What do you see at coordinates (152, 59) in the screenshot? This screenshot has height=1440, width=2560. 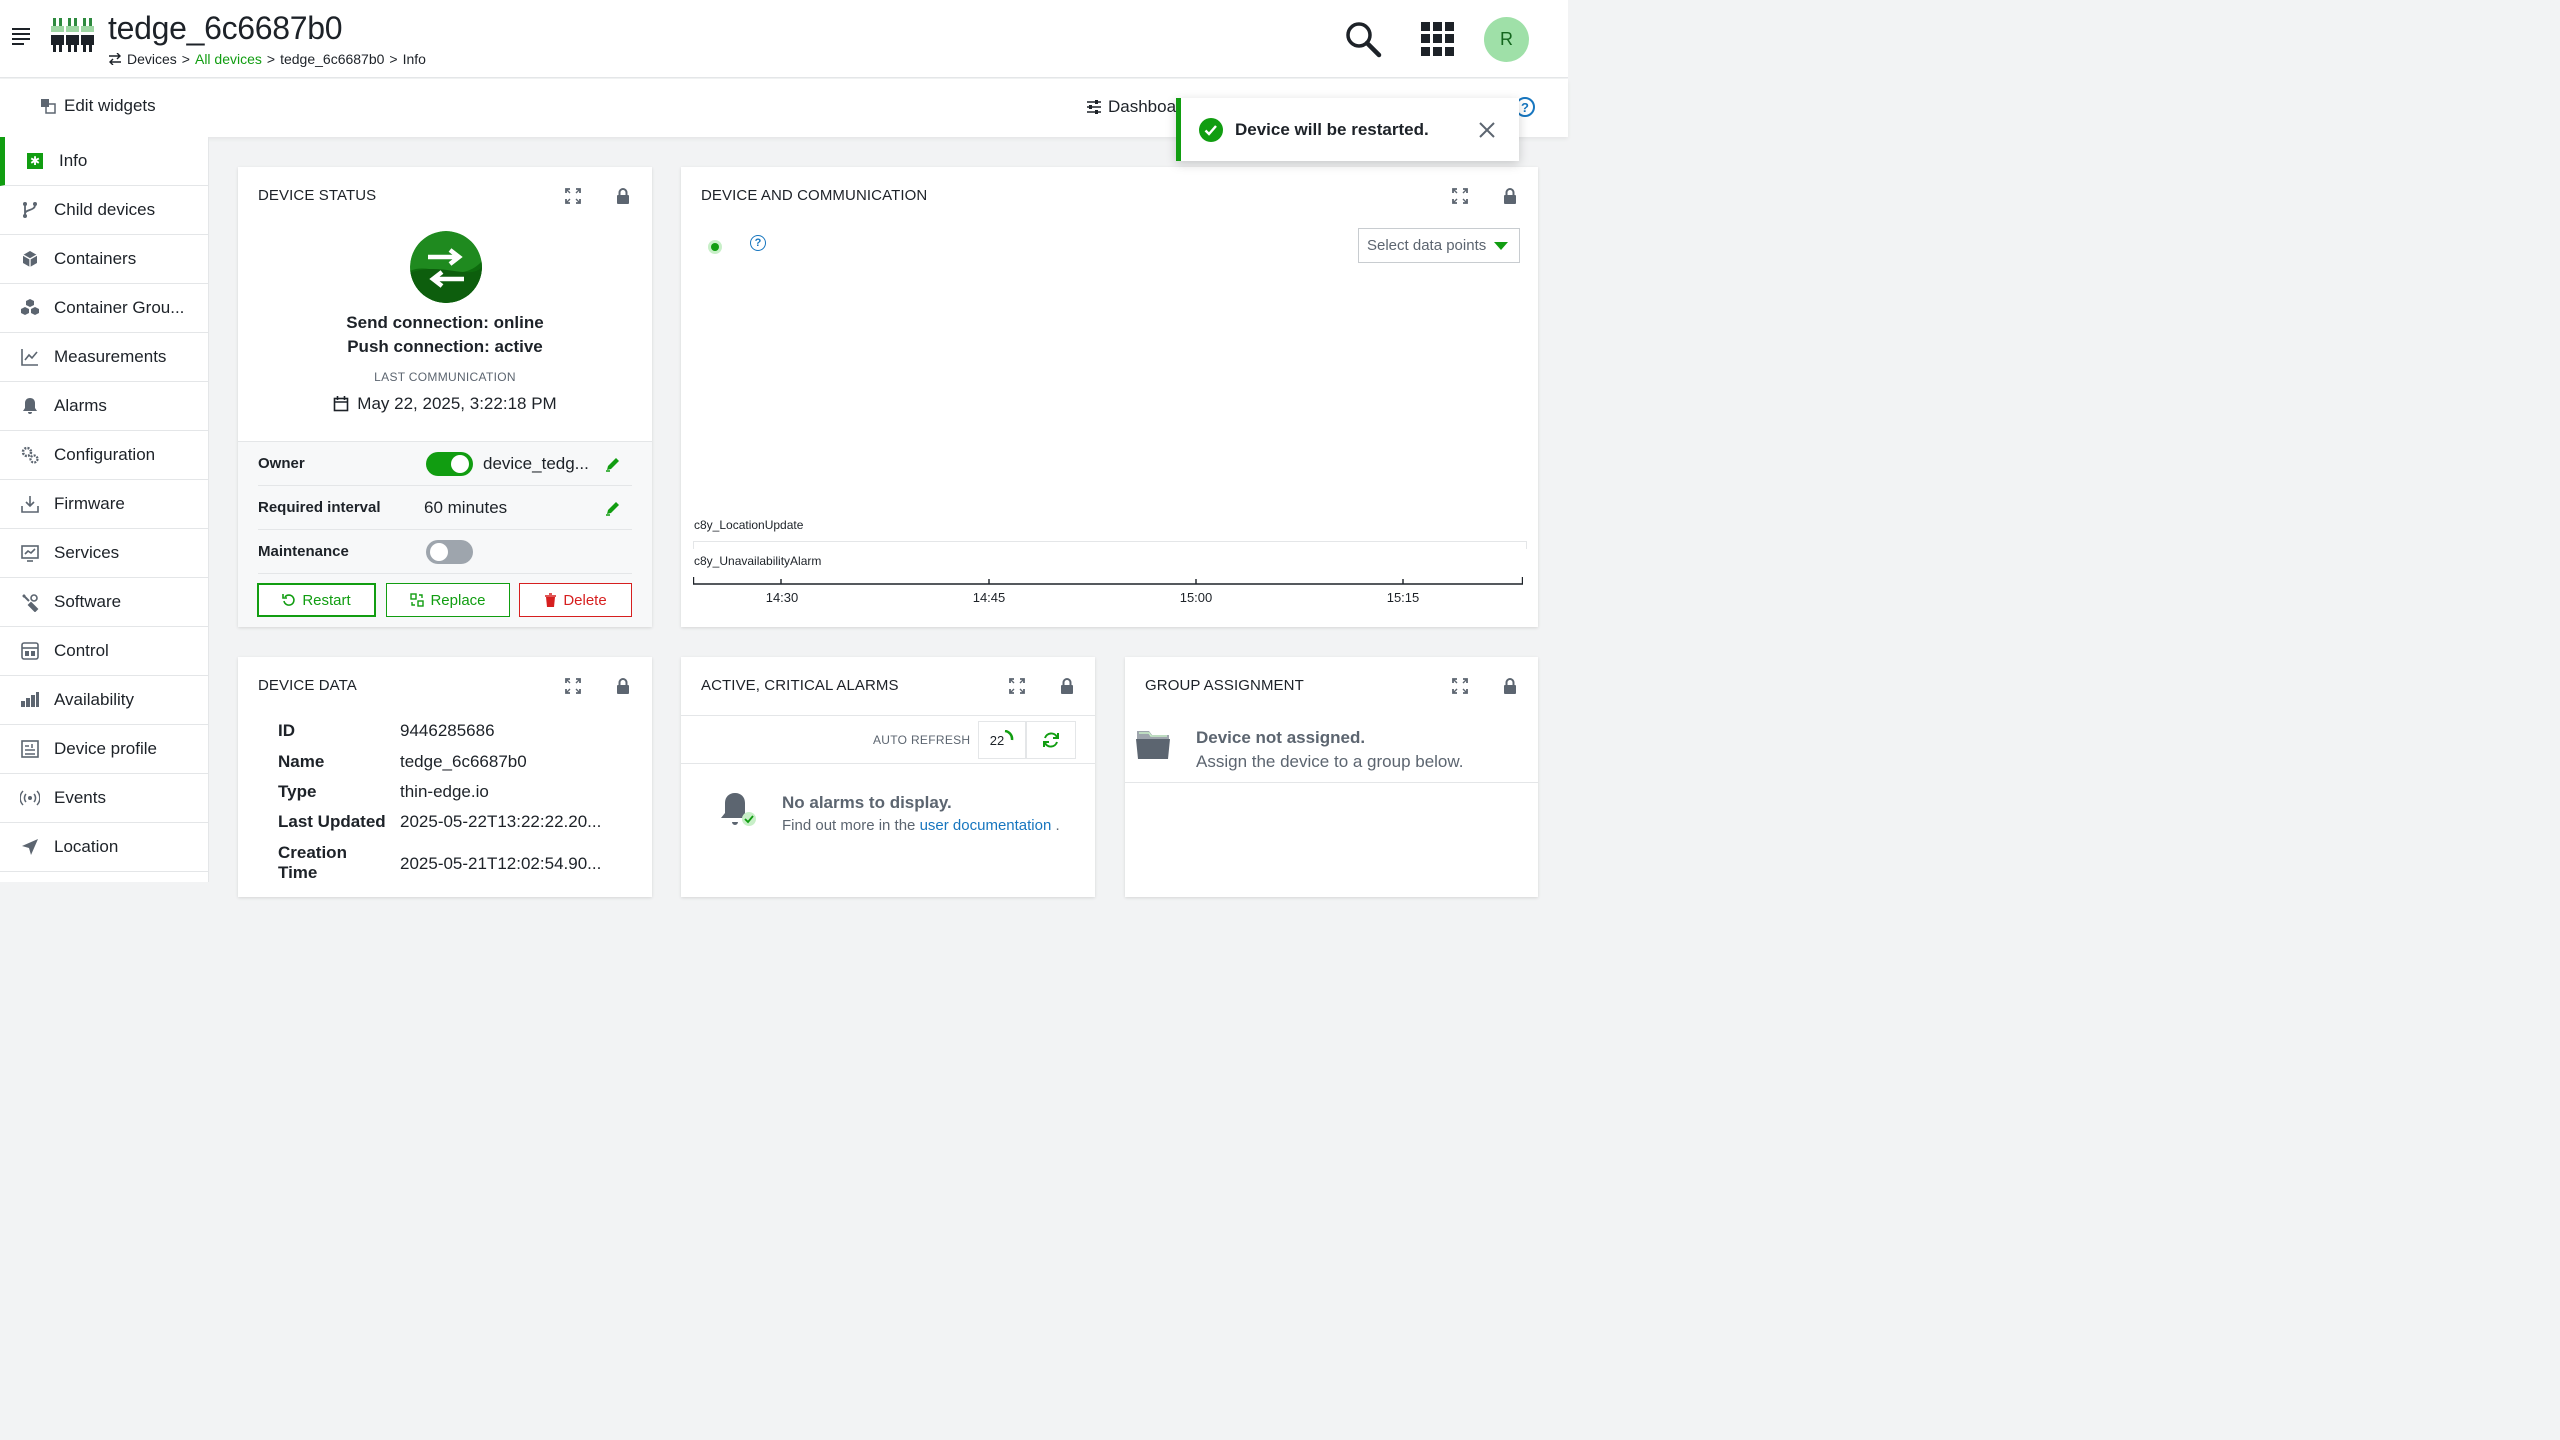 I see `breadcrumb-devices: Devices` at bounding box center [152, 59].